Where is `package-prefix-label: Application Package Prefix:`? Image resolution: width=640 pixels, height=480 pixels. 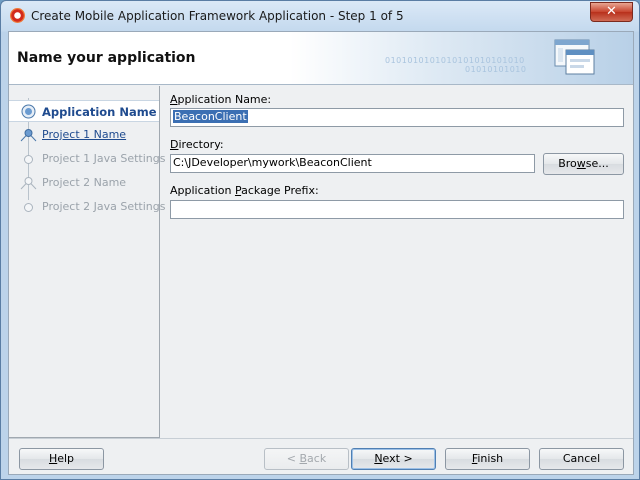 package-prefix-label: Application Package Prefix: is located at coordinates (244, 190).